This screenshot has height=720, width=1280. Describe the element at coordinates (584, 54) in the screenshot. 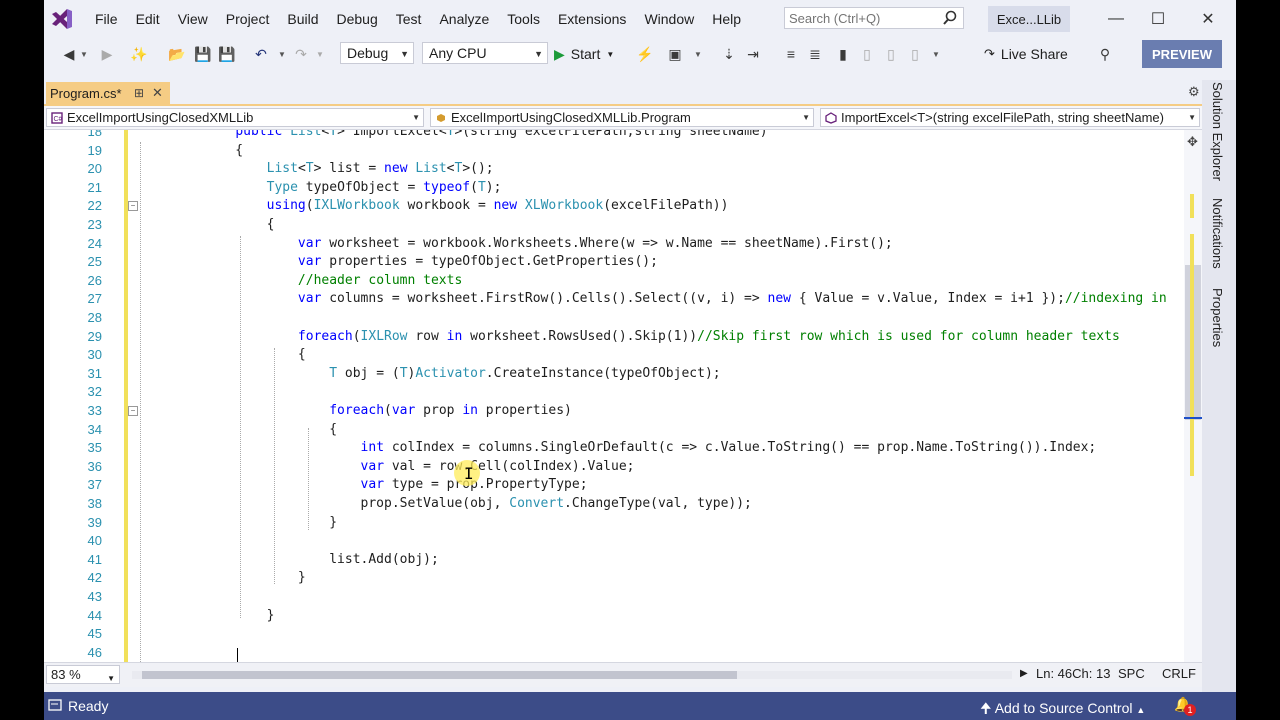

I see `start-debugging-button: ▶ Start ▼` at that location.